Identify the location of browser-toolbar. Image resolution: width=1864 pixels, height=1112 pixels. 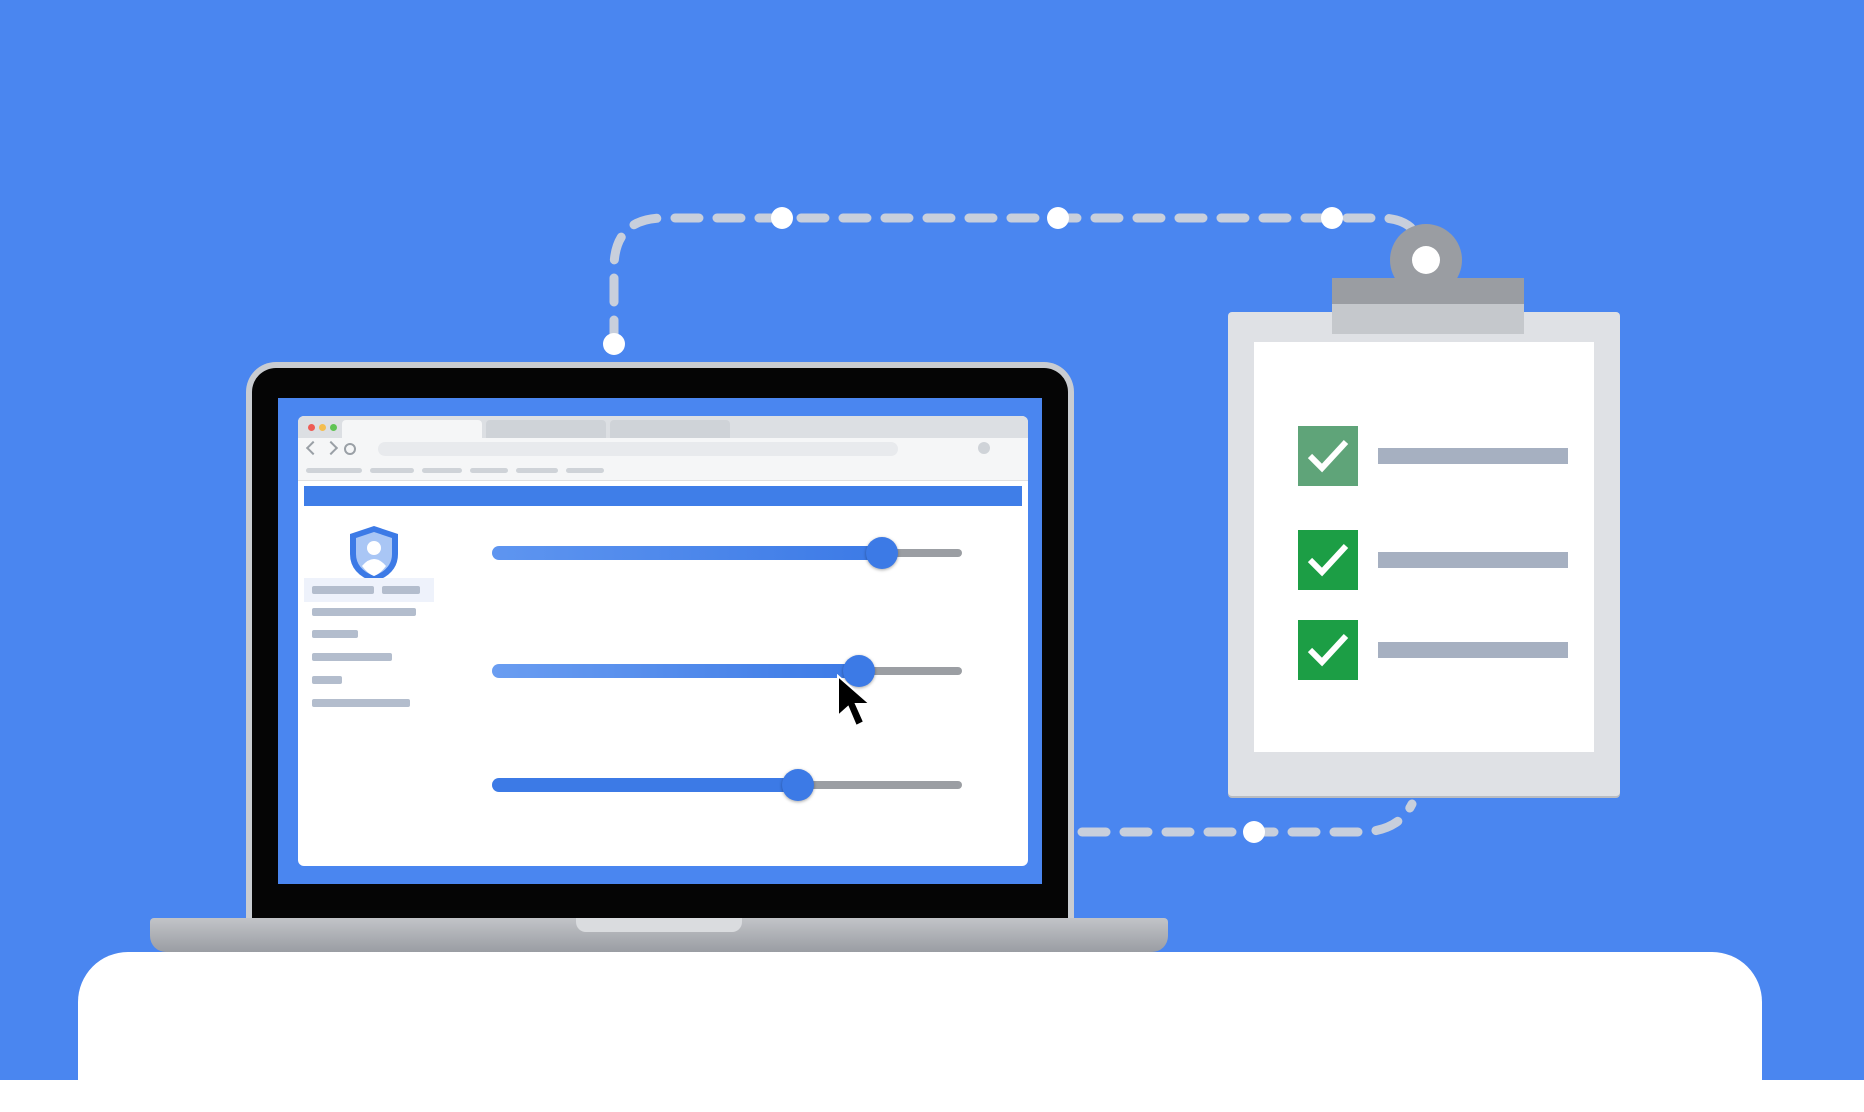
(663, 450).